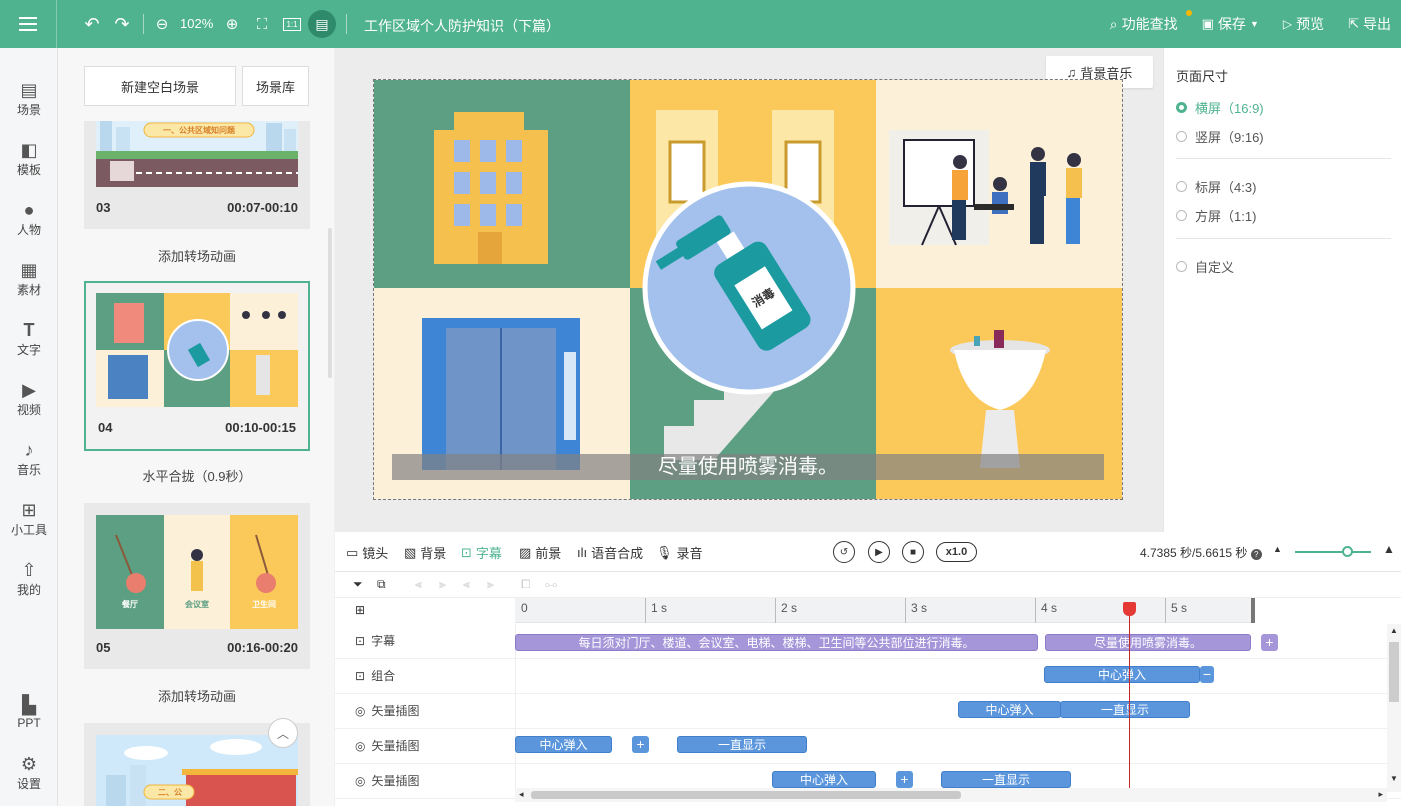  Describe the element at coordinates (1277, 549) in the screenshot. I see `zoom-out-mountain-icon: ▲` at that location.